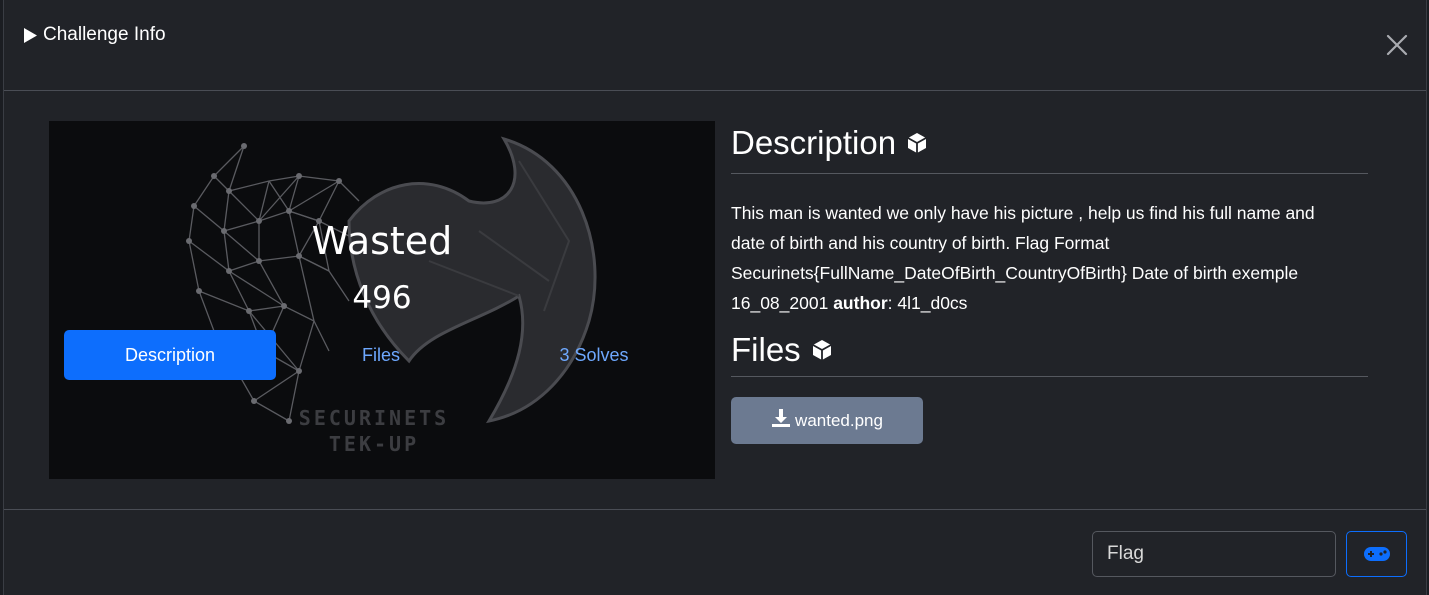 The height and width of the screenshot is (595, 1429). I want to click on challenge-name: Wasted, so click(382, 241).